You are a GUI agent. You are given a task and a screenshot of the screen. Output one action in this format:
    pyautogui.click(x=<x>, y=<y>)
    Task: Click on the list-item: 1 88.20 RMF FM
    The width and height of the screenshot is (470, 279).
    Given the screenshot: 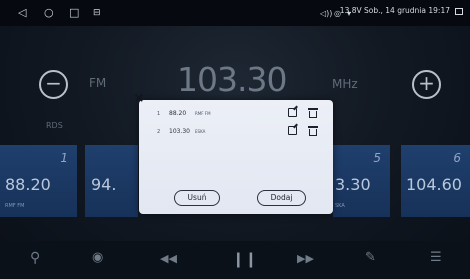 What is the action you would take?
    pyautogui.click(x=236, y=115)
    